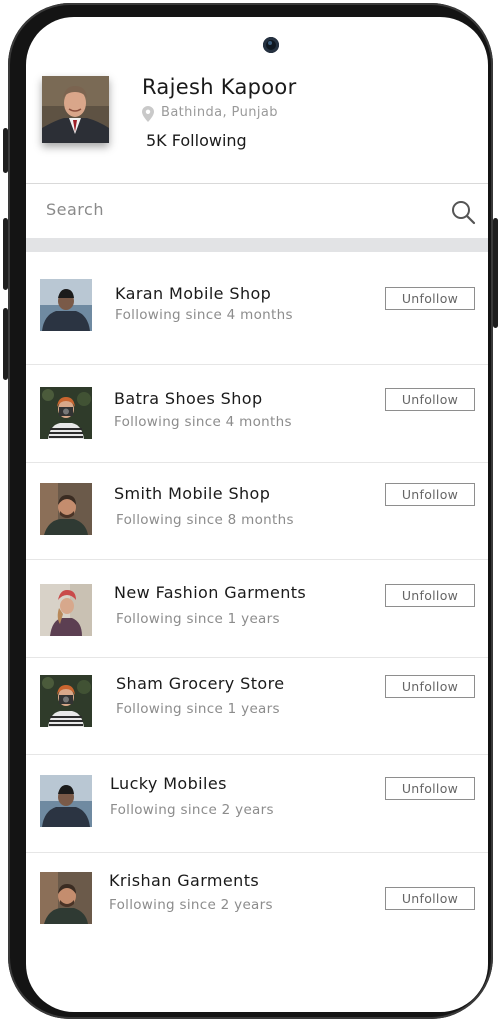 The height and width of the screenshot is (1024, 499). I want to click on following-count: 5K Following, so click(196, 140).